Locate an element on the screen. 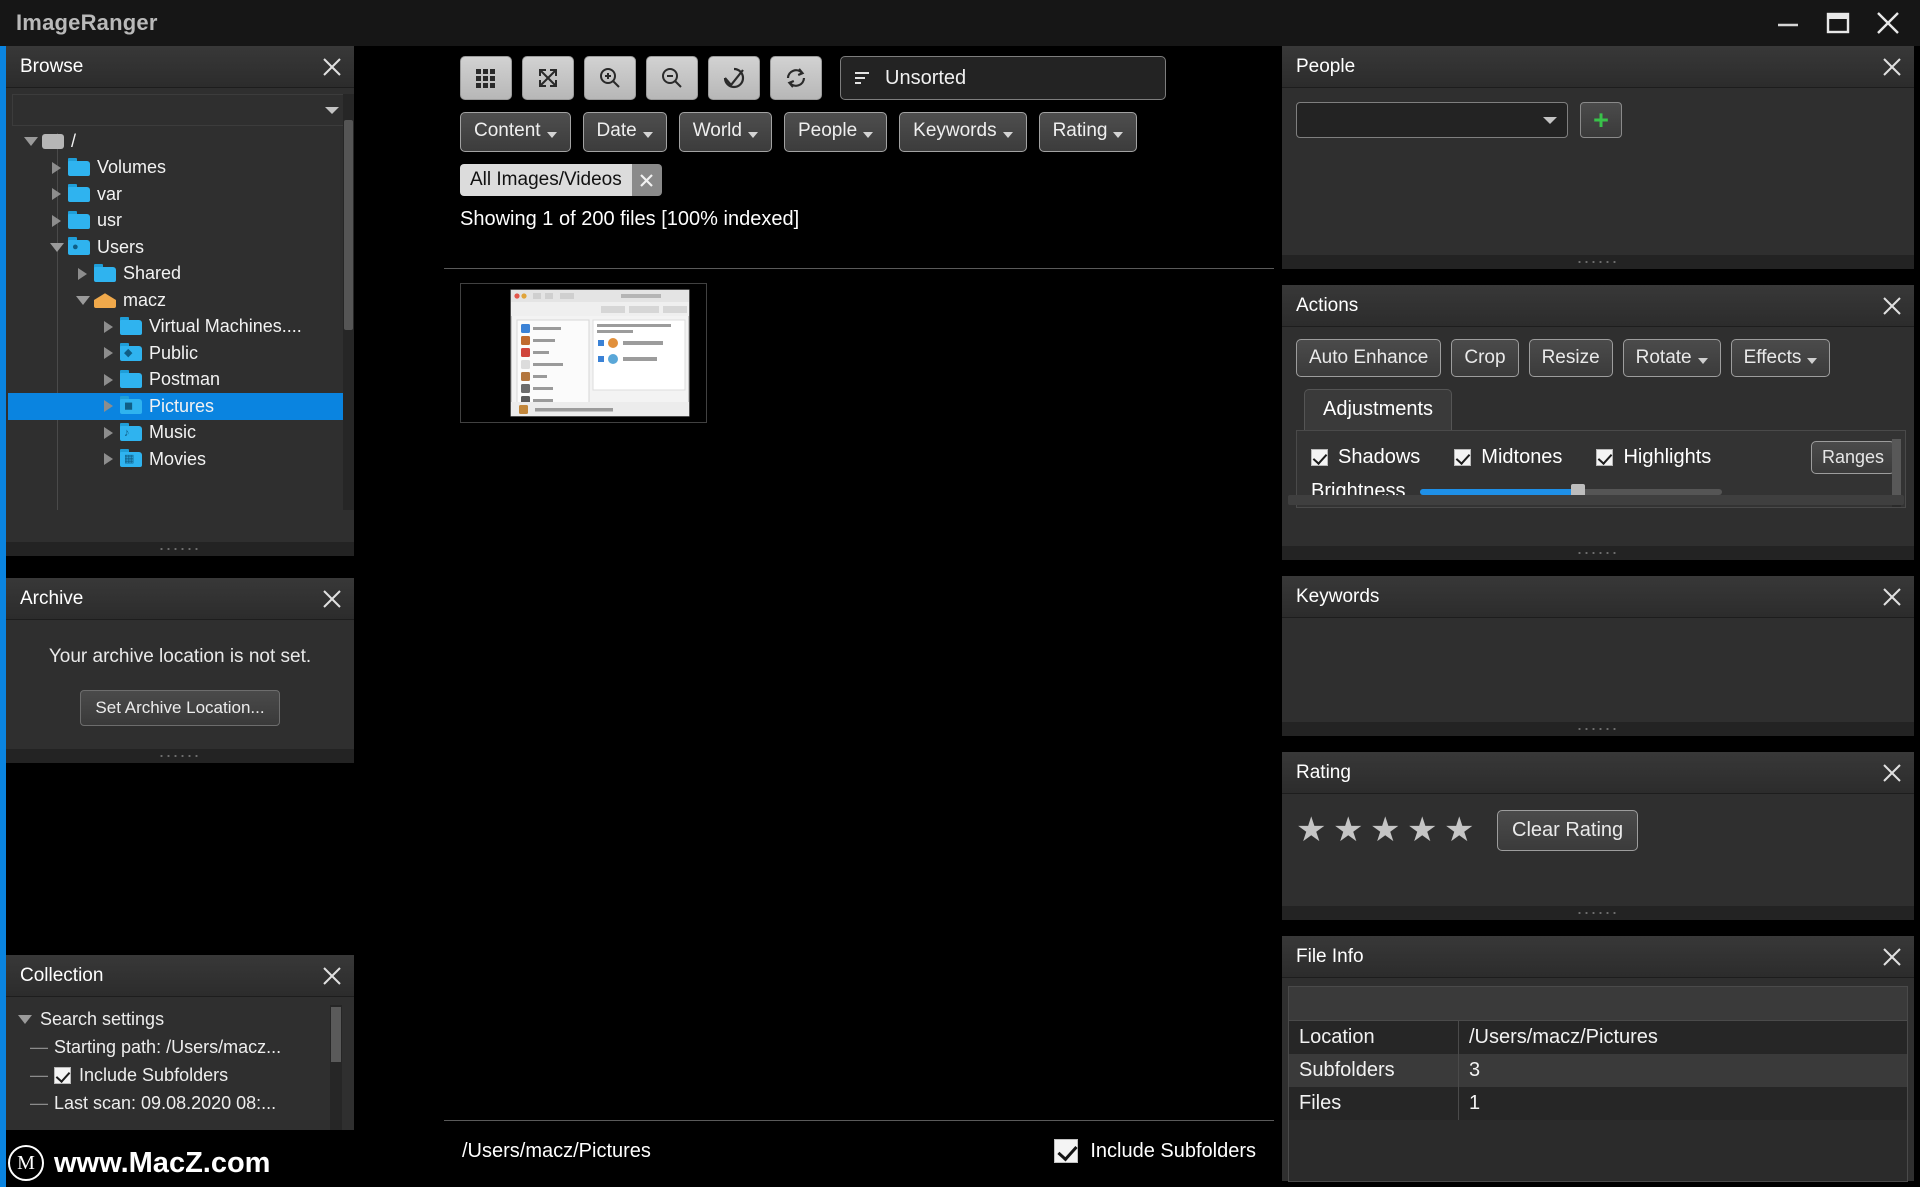 The height and width of the screenshot is (1187, 1920). thumbnail-item is located at coordinates (583, 353).